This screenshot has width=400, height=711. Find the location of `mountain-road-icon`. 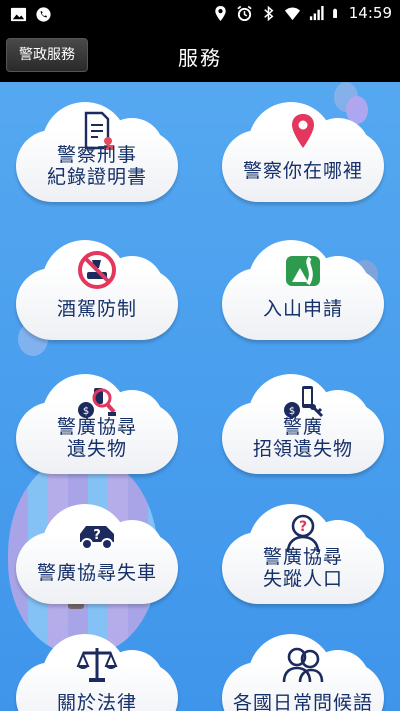

mountain-road-icon is located at coordinates (303, 271).